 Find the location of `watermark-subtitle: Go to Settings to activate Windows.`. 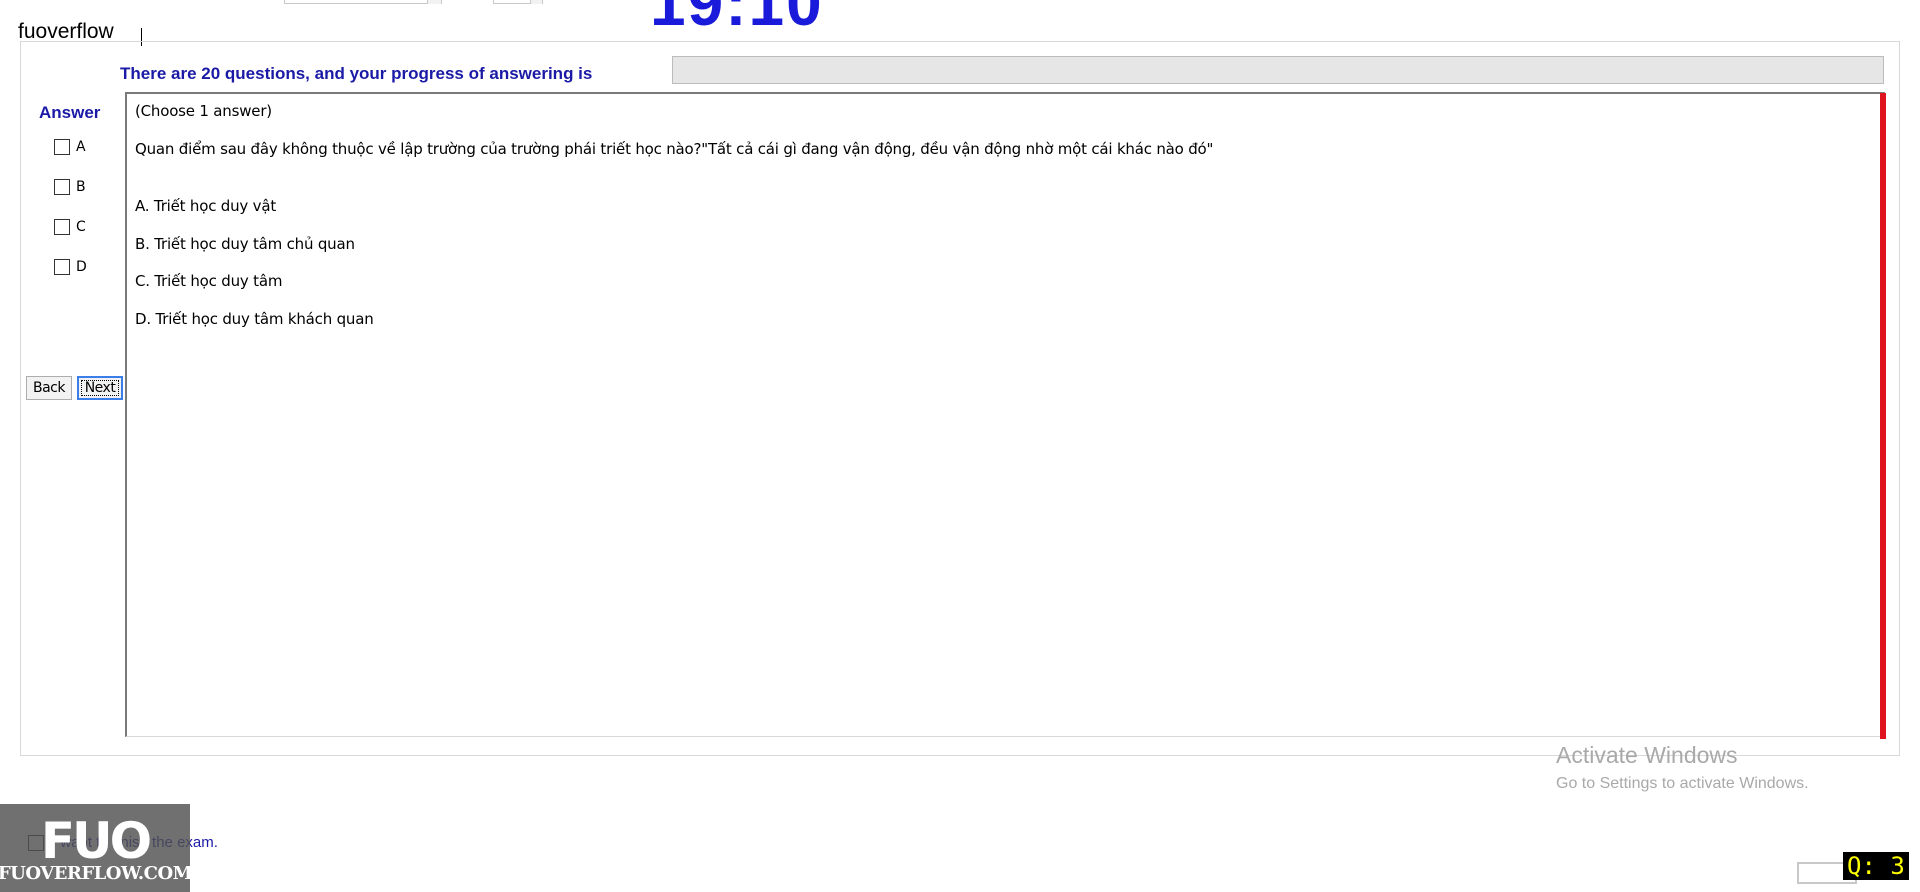

watermark-subtitle: Go to Settings to activate Windows. is located at coordinates (1682, 783).